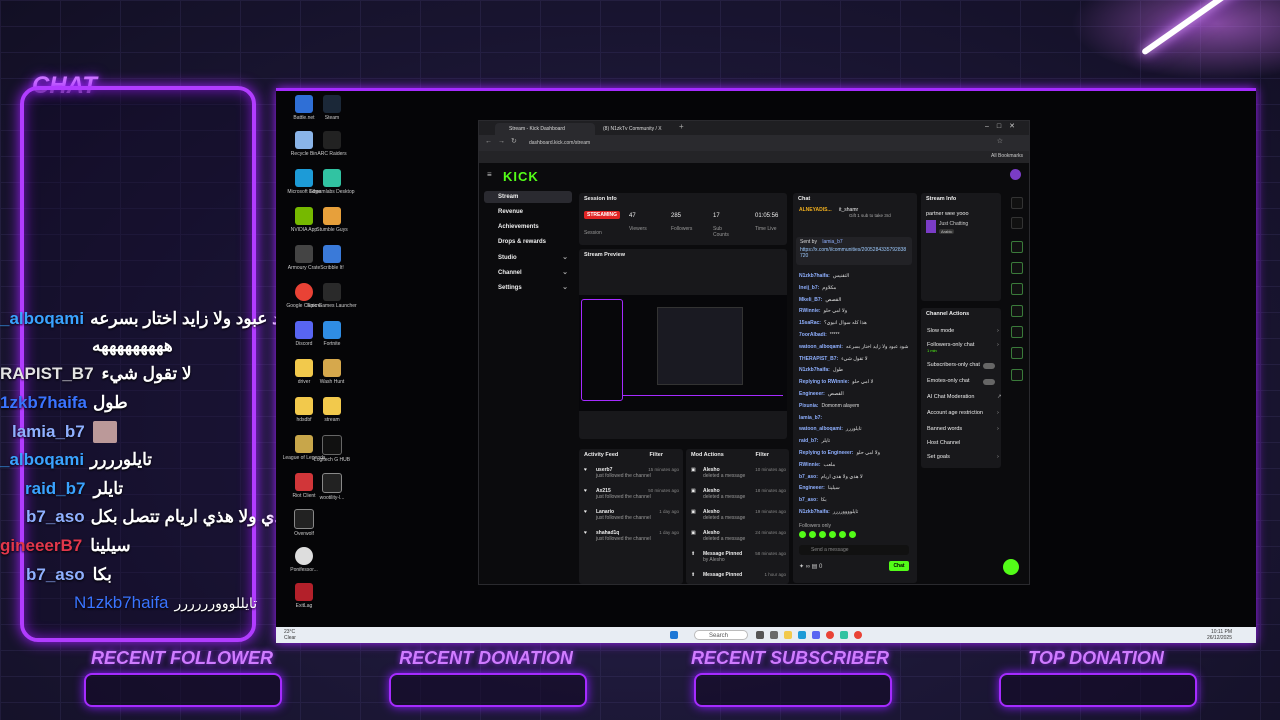  I want to click on channel-action-slow-mode: Slow mode ›, so click(963, 331).